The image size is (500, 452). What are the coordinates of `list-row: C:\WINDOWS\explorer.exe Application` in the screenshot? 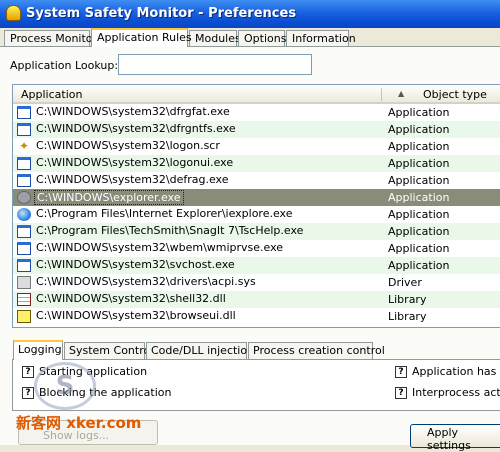 It's located at (256, 197).